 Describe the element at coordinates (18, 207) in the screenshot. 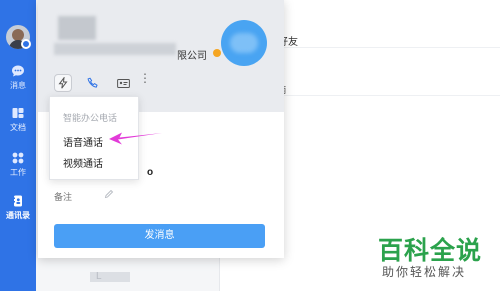

I see `sidebar-item-contacts: 通讯录` at that location.